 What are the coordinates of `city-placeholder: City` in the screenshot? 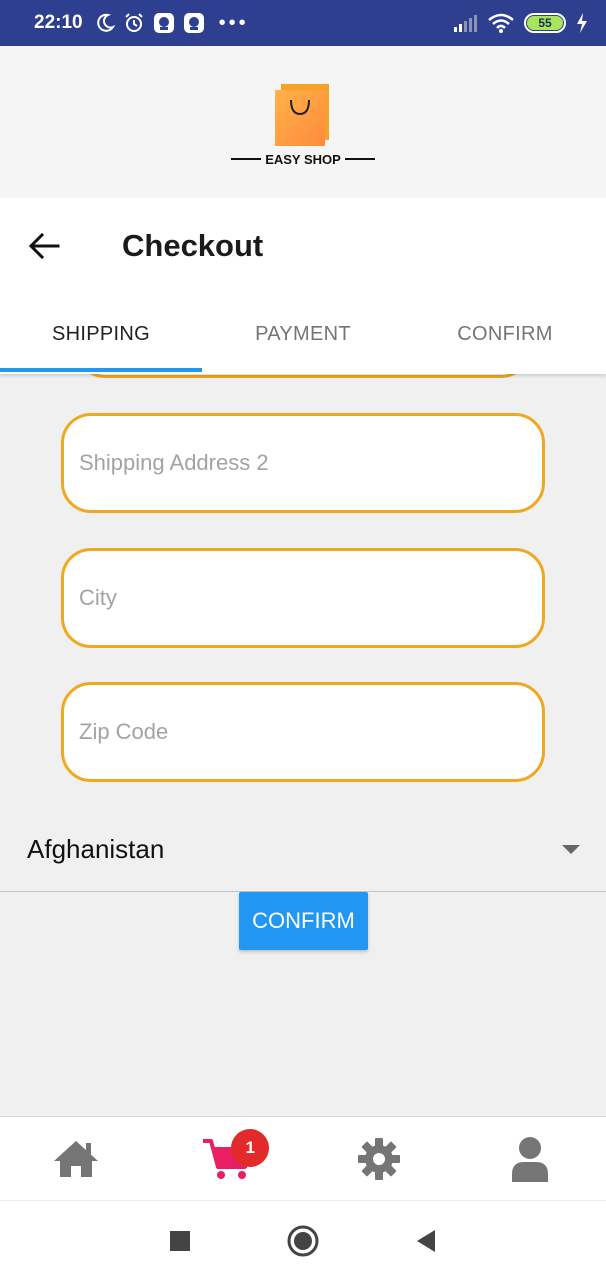 It's located at (98, 597).